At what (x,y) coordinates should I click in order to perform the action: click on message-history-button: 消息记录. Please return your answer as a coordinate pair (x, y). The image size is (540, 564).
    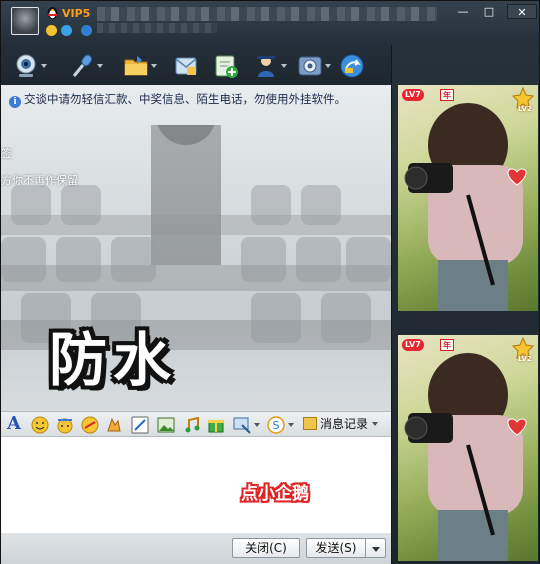
    Looking at the image, I should click on (341, 424).